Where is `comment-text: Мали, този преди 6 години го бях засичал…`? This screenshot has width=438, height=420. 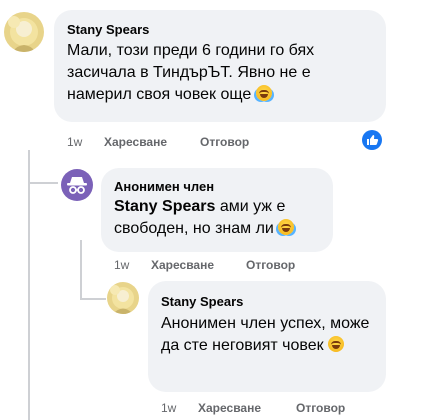
comment-text: Мали, този преди 6 години го бях засичал… is located at coordinates (222, 73).